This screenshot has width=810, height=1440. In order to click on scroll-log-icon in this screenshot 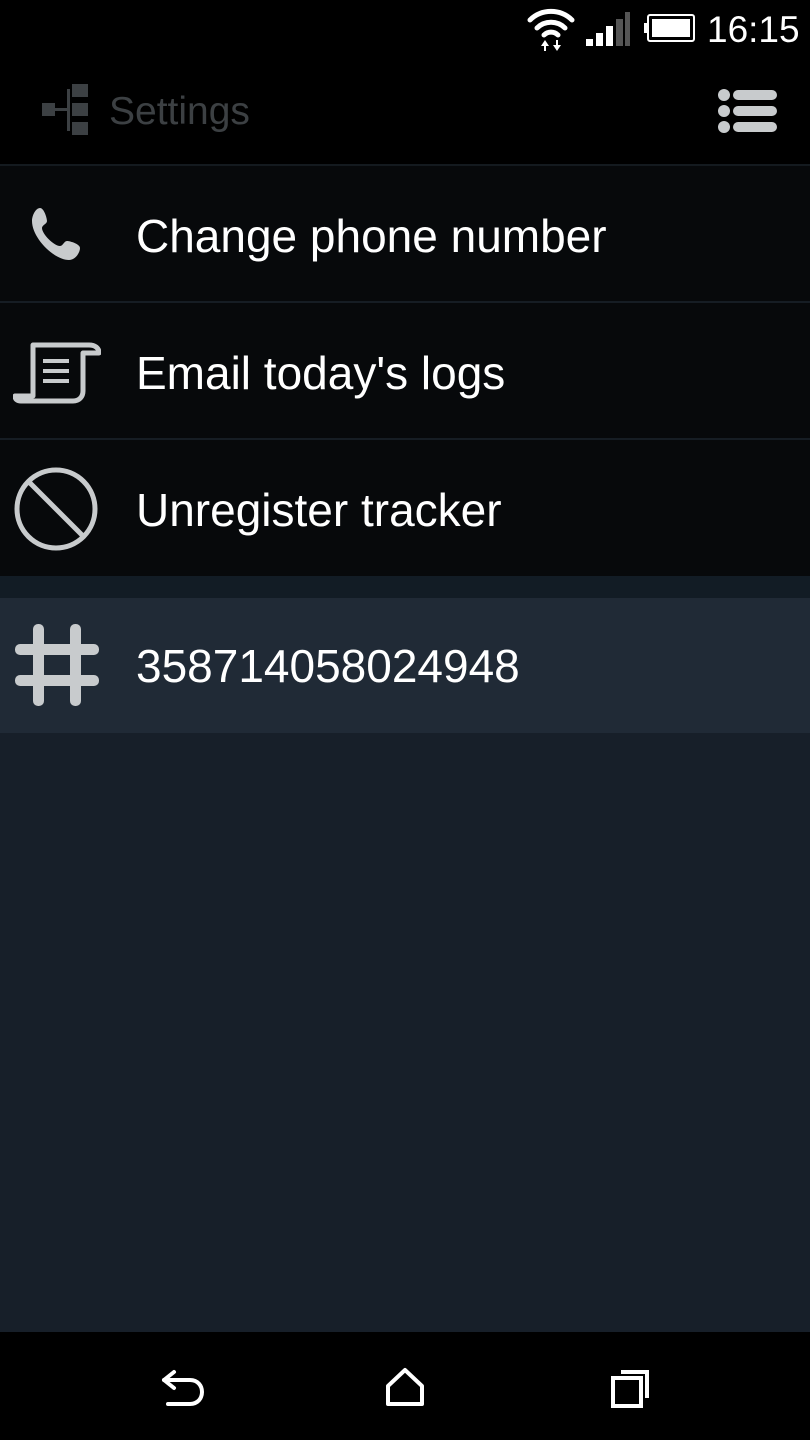, I will do `click(57, 373)`.